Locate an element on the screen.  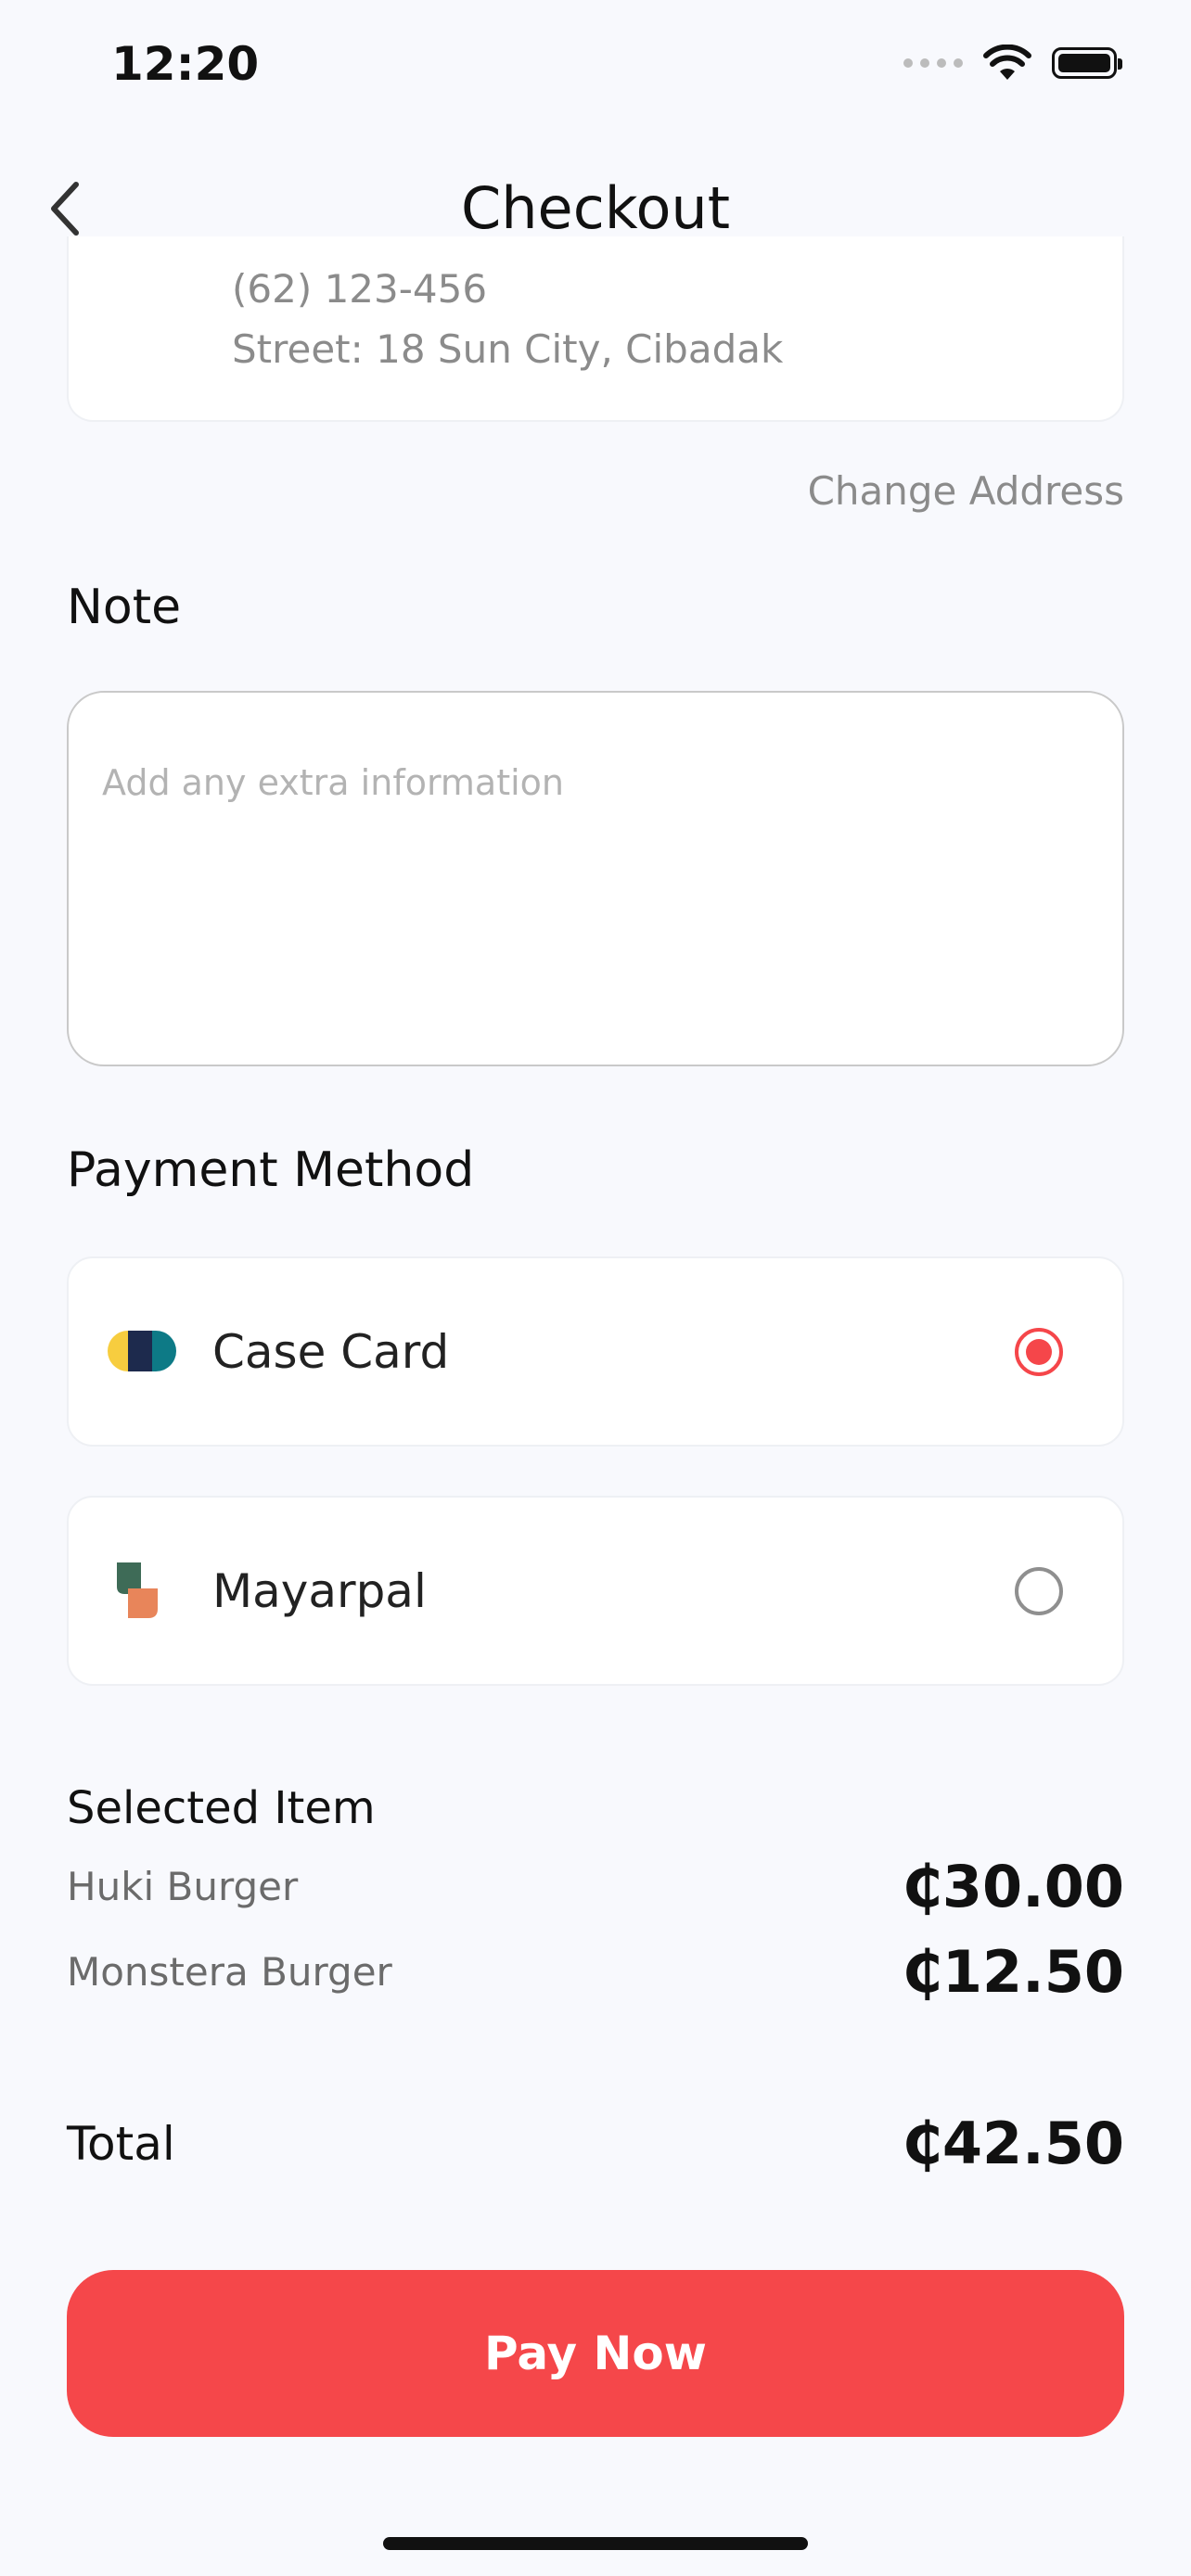
pay-now-button: Pay Now is located at coordinates (595, 2353).